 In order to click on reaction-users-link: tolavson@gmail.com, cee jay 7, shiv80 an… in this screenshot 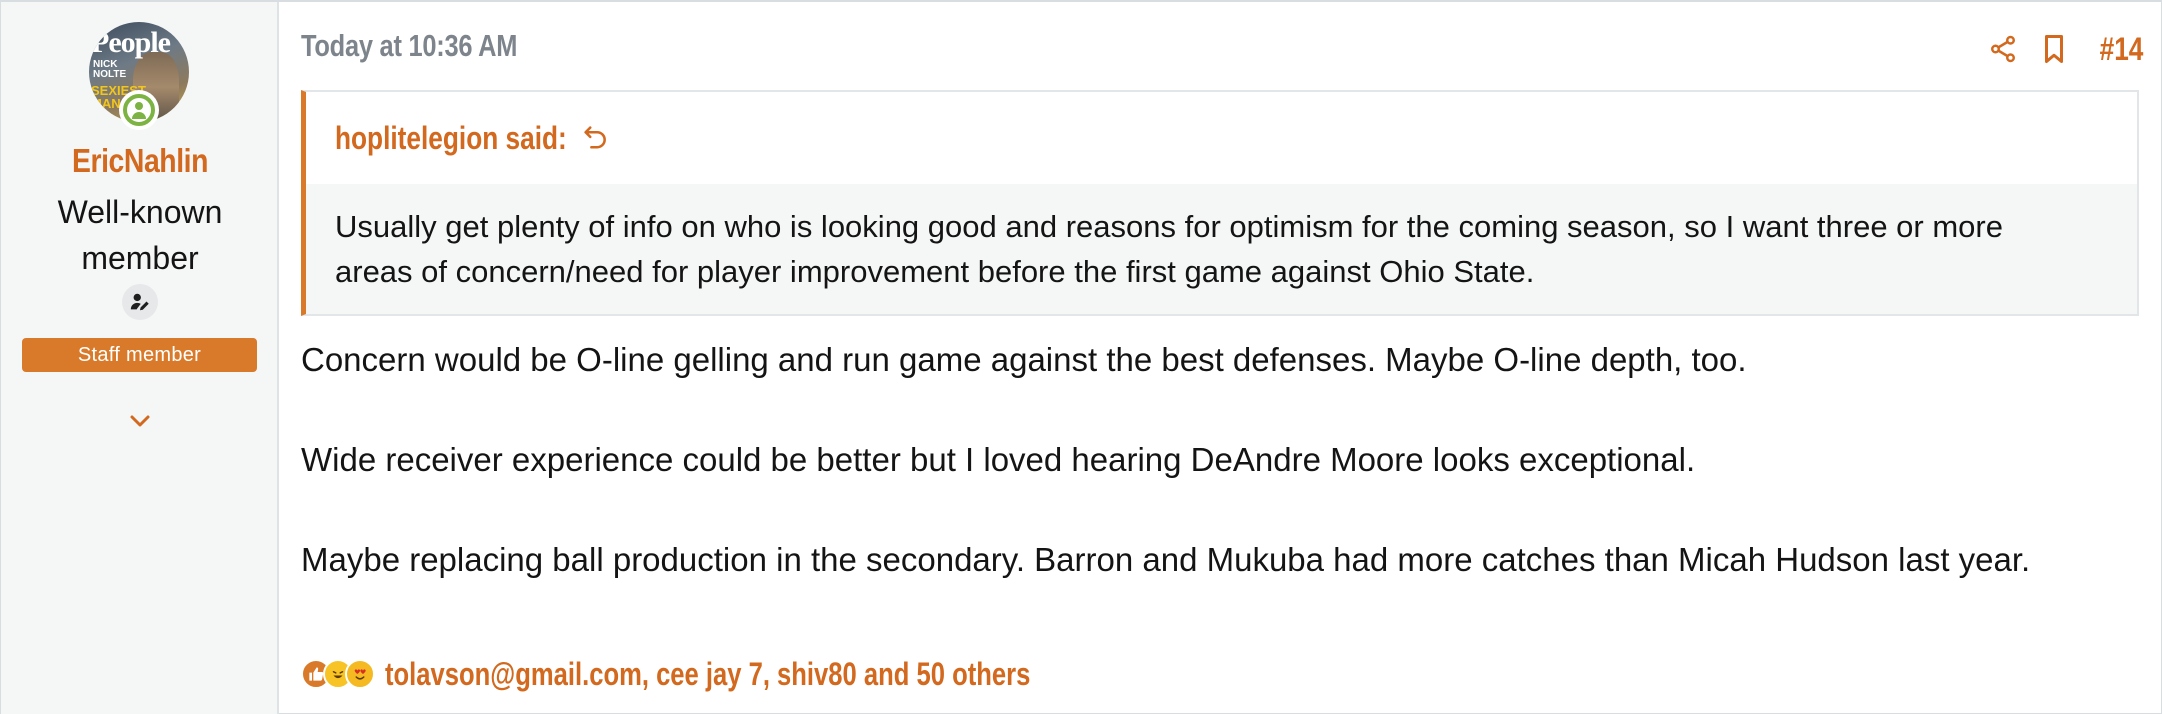, I will do `click(707, 674)`.